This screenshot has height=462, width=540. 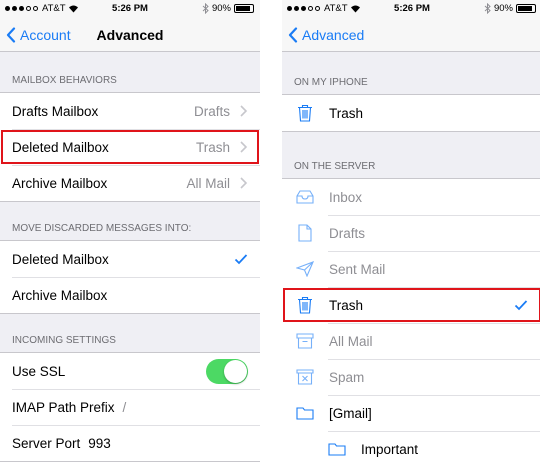 I want to click on mailbox-label: Important, so click(x=390, y=449).